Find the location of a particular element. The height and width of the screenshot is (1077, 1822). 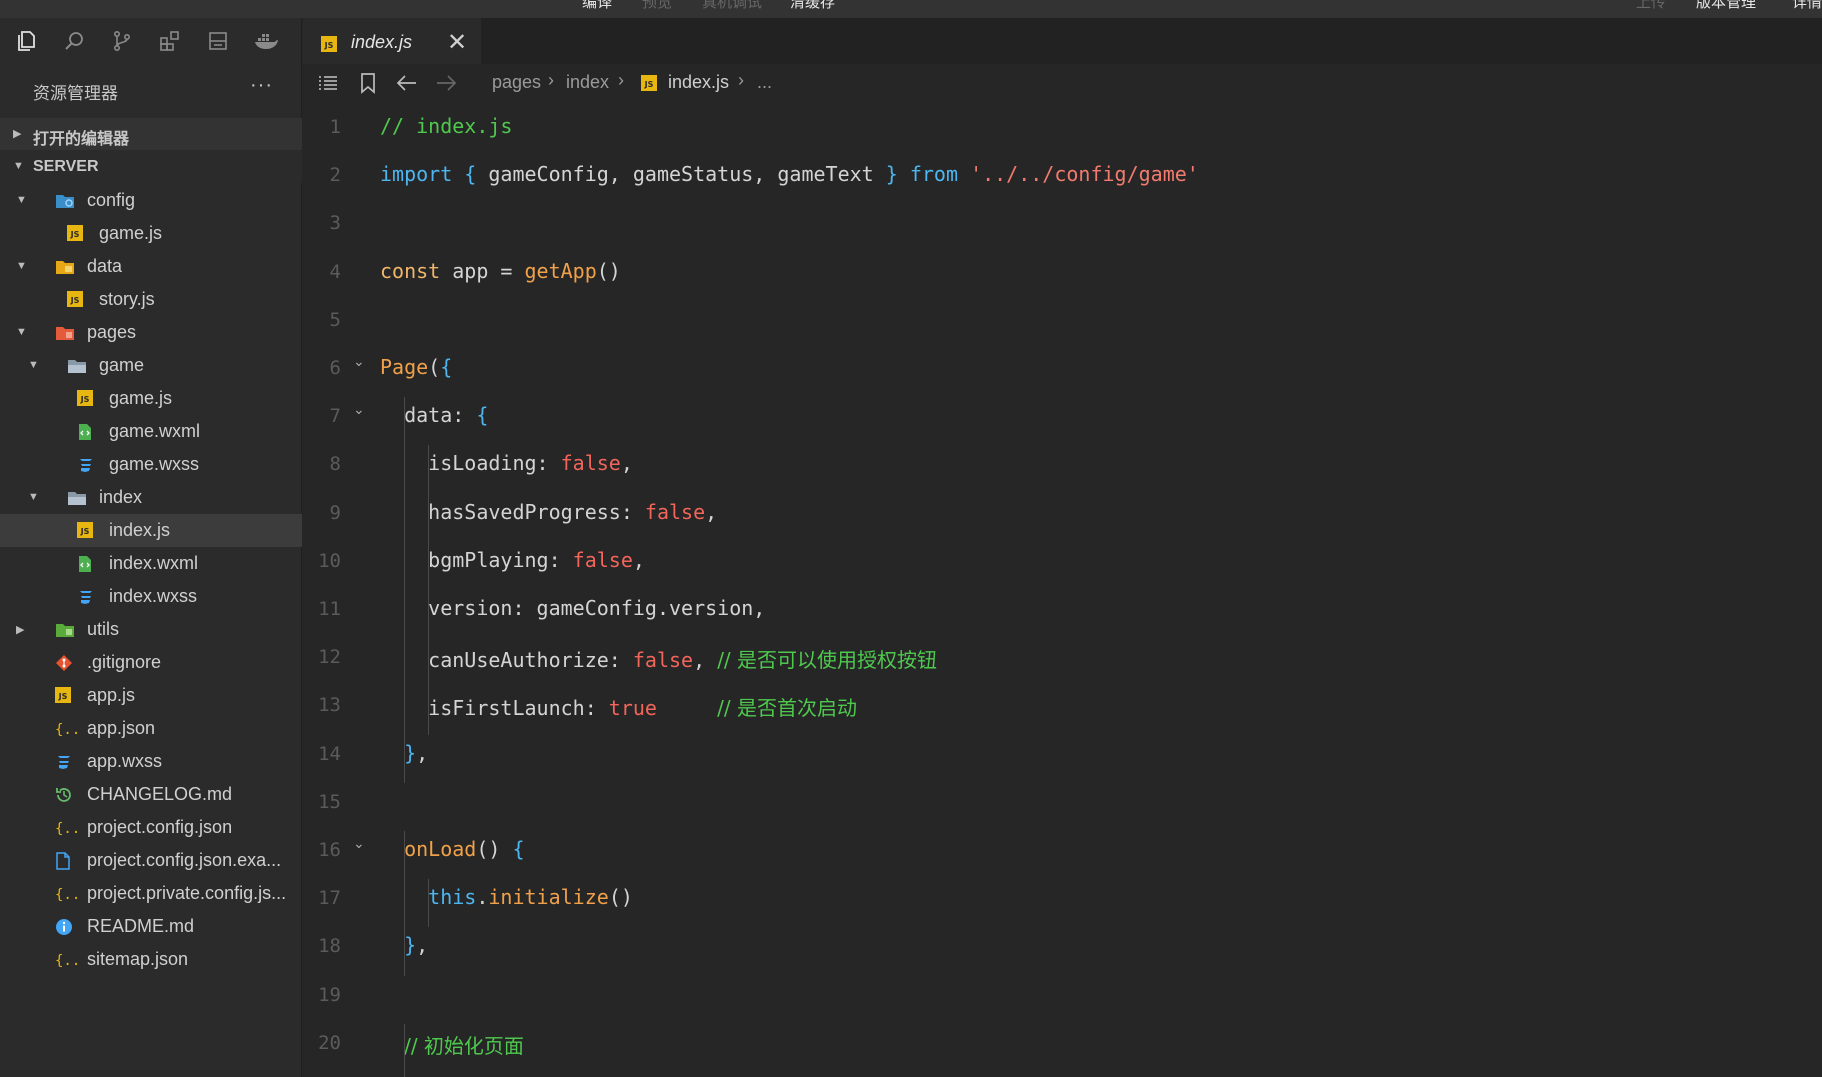

folder-icon is located at coordinates (76, 498).